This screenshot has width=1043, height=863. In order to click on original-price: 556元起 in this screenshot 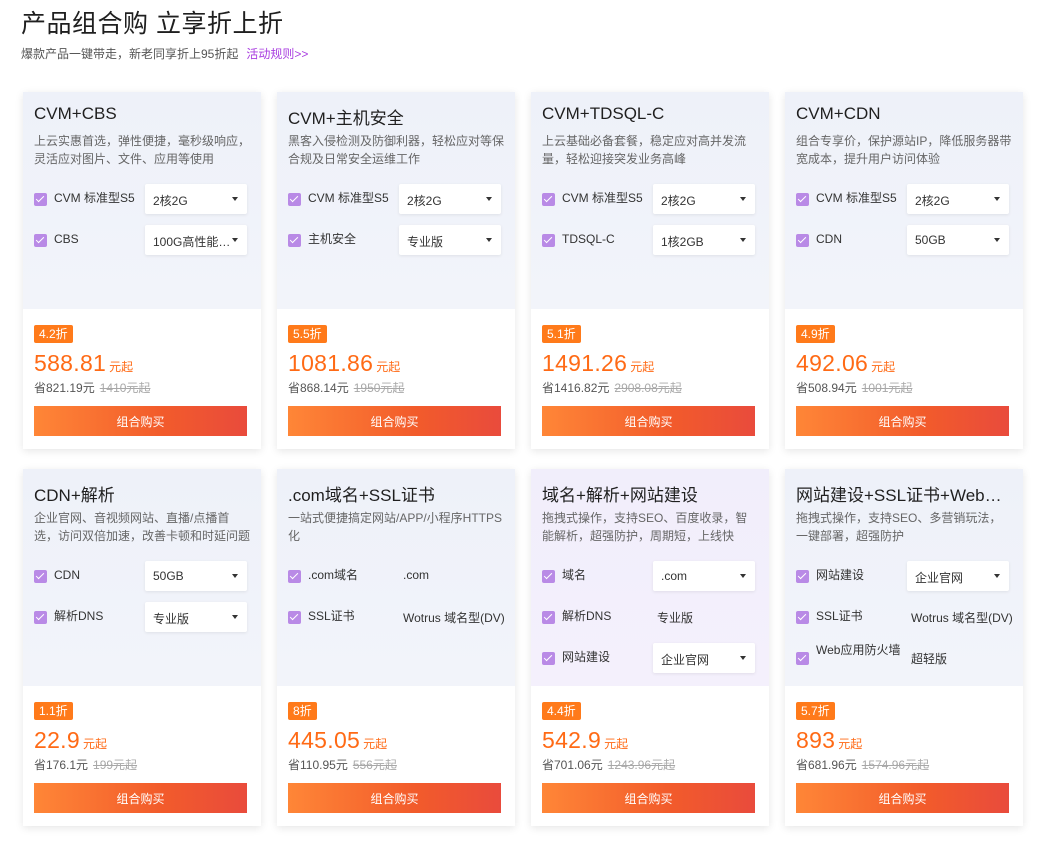, I will do `click(374, 765)`.